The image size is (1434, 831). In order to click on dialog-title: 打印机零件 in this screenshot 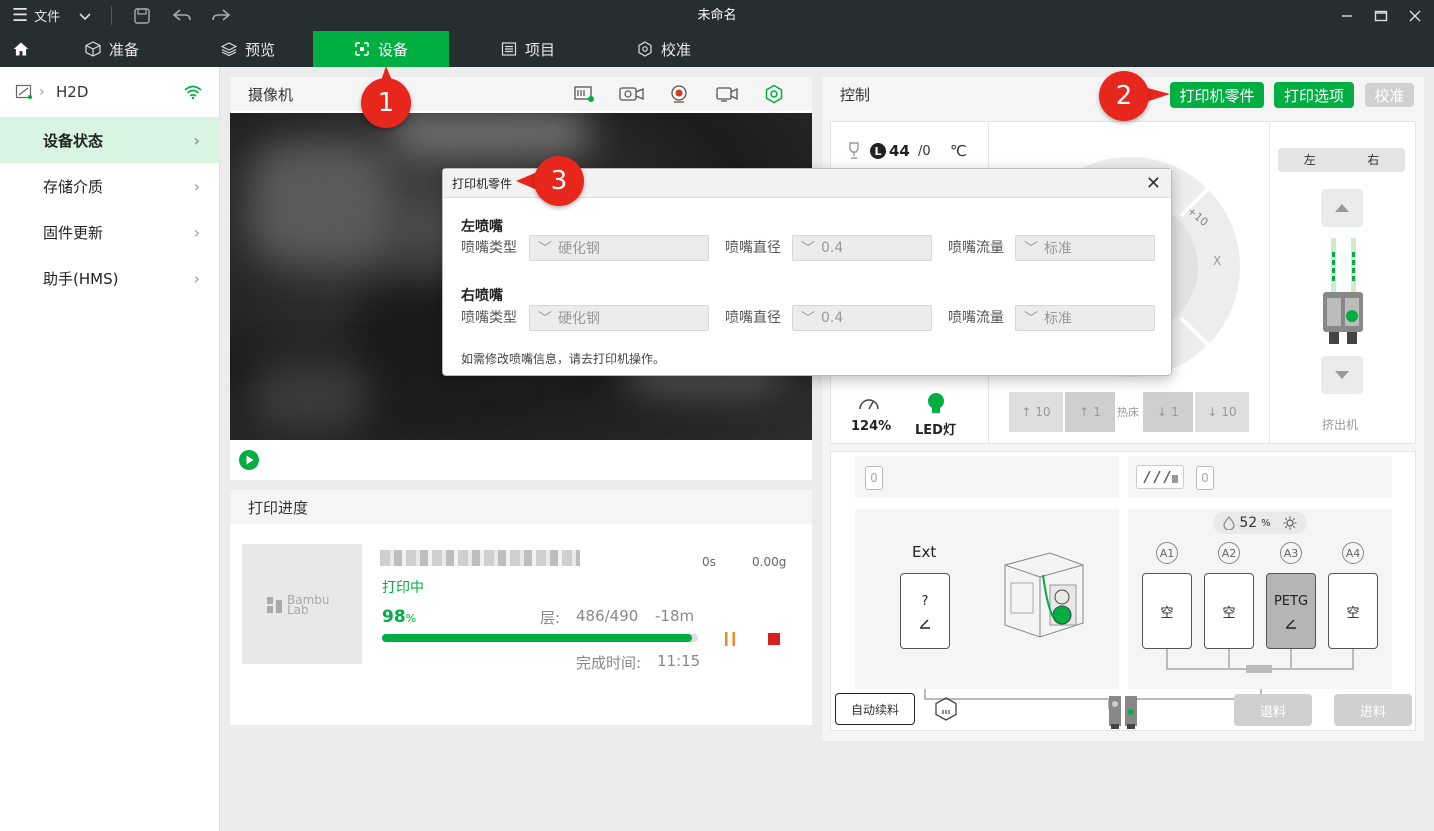, I will do `click(482, 183)`.